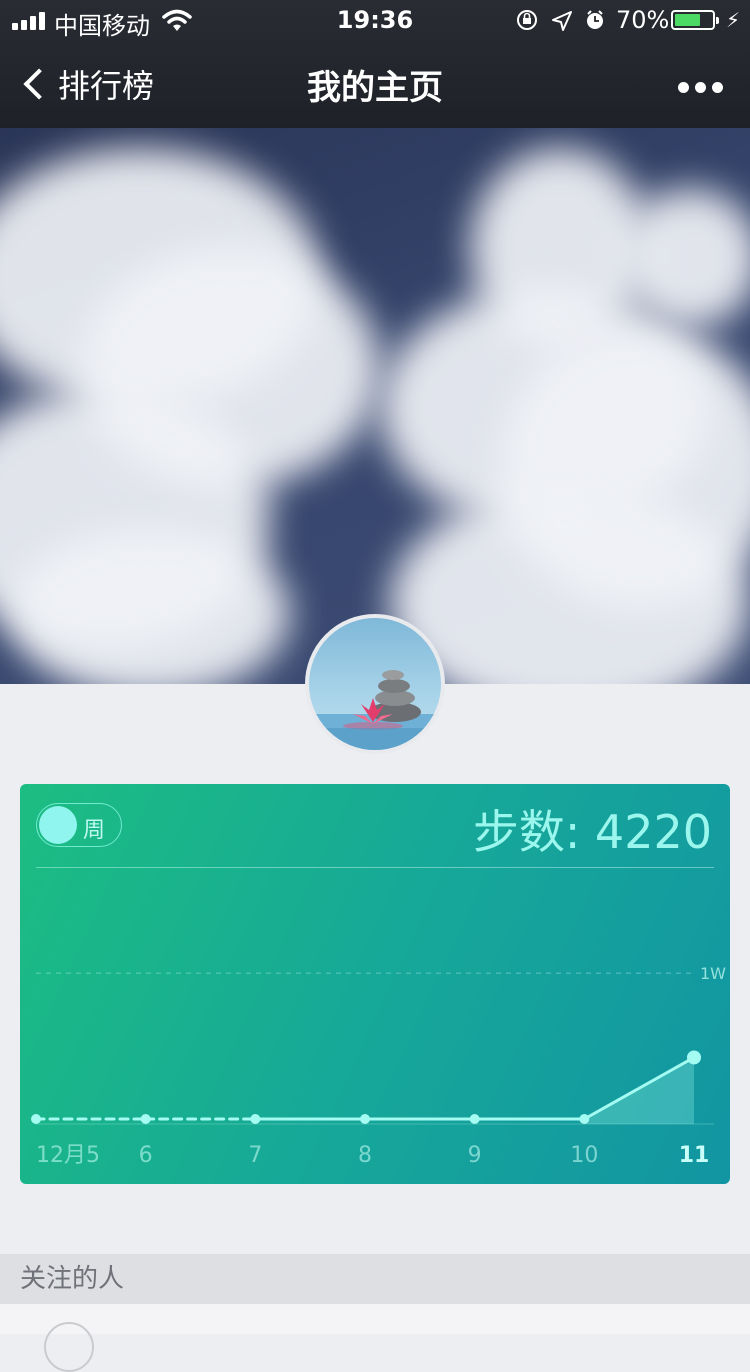 This screenshot has height=1372, width=750. What do you see at coordinates (69, 1347) in the screenshot?
I see `follow-avatar` at bounding box center [69, 1347].